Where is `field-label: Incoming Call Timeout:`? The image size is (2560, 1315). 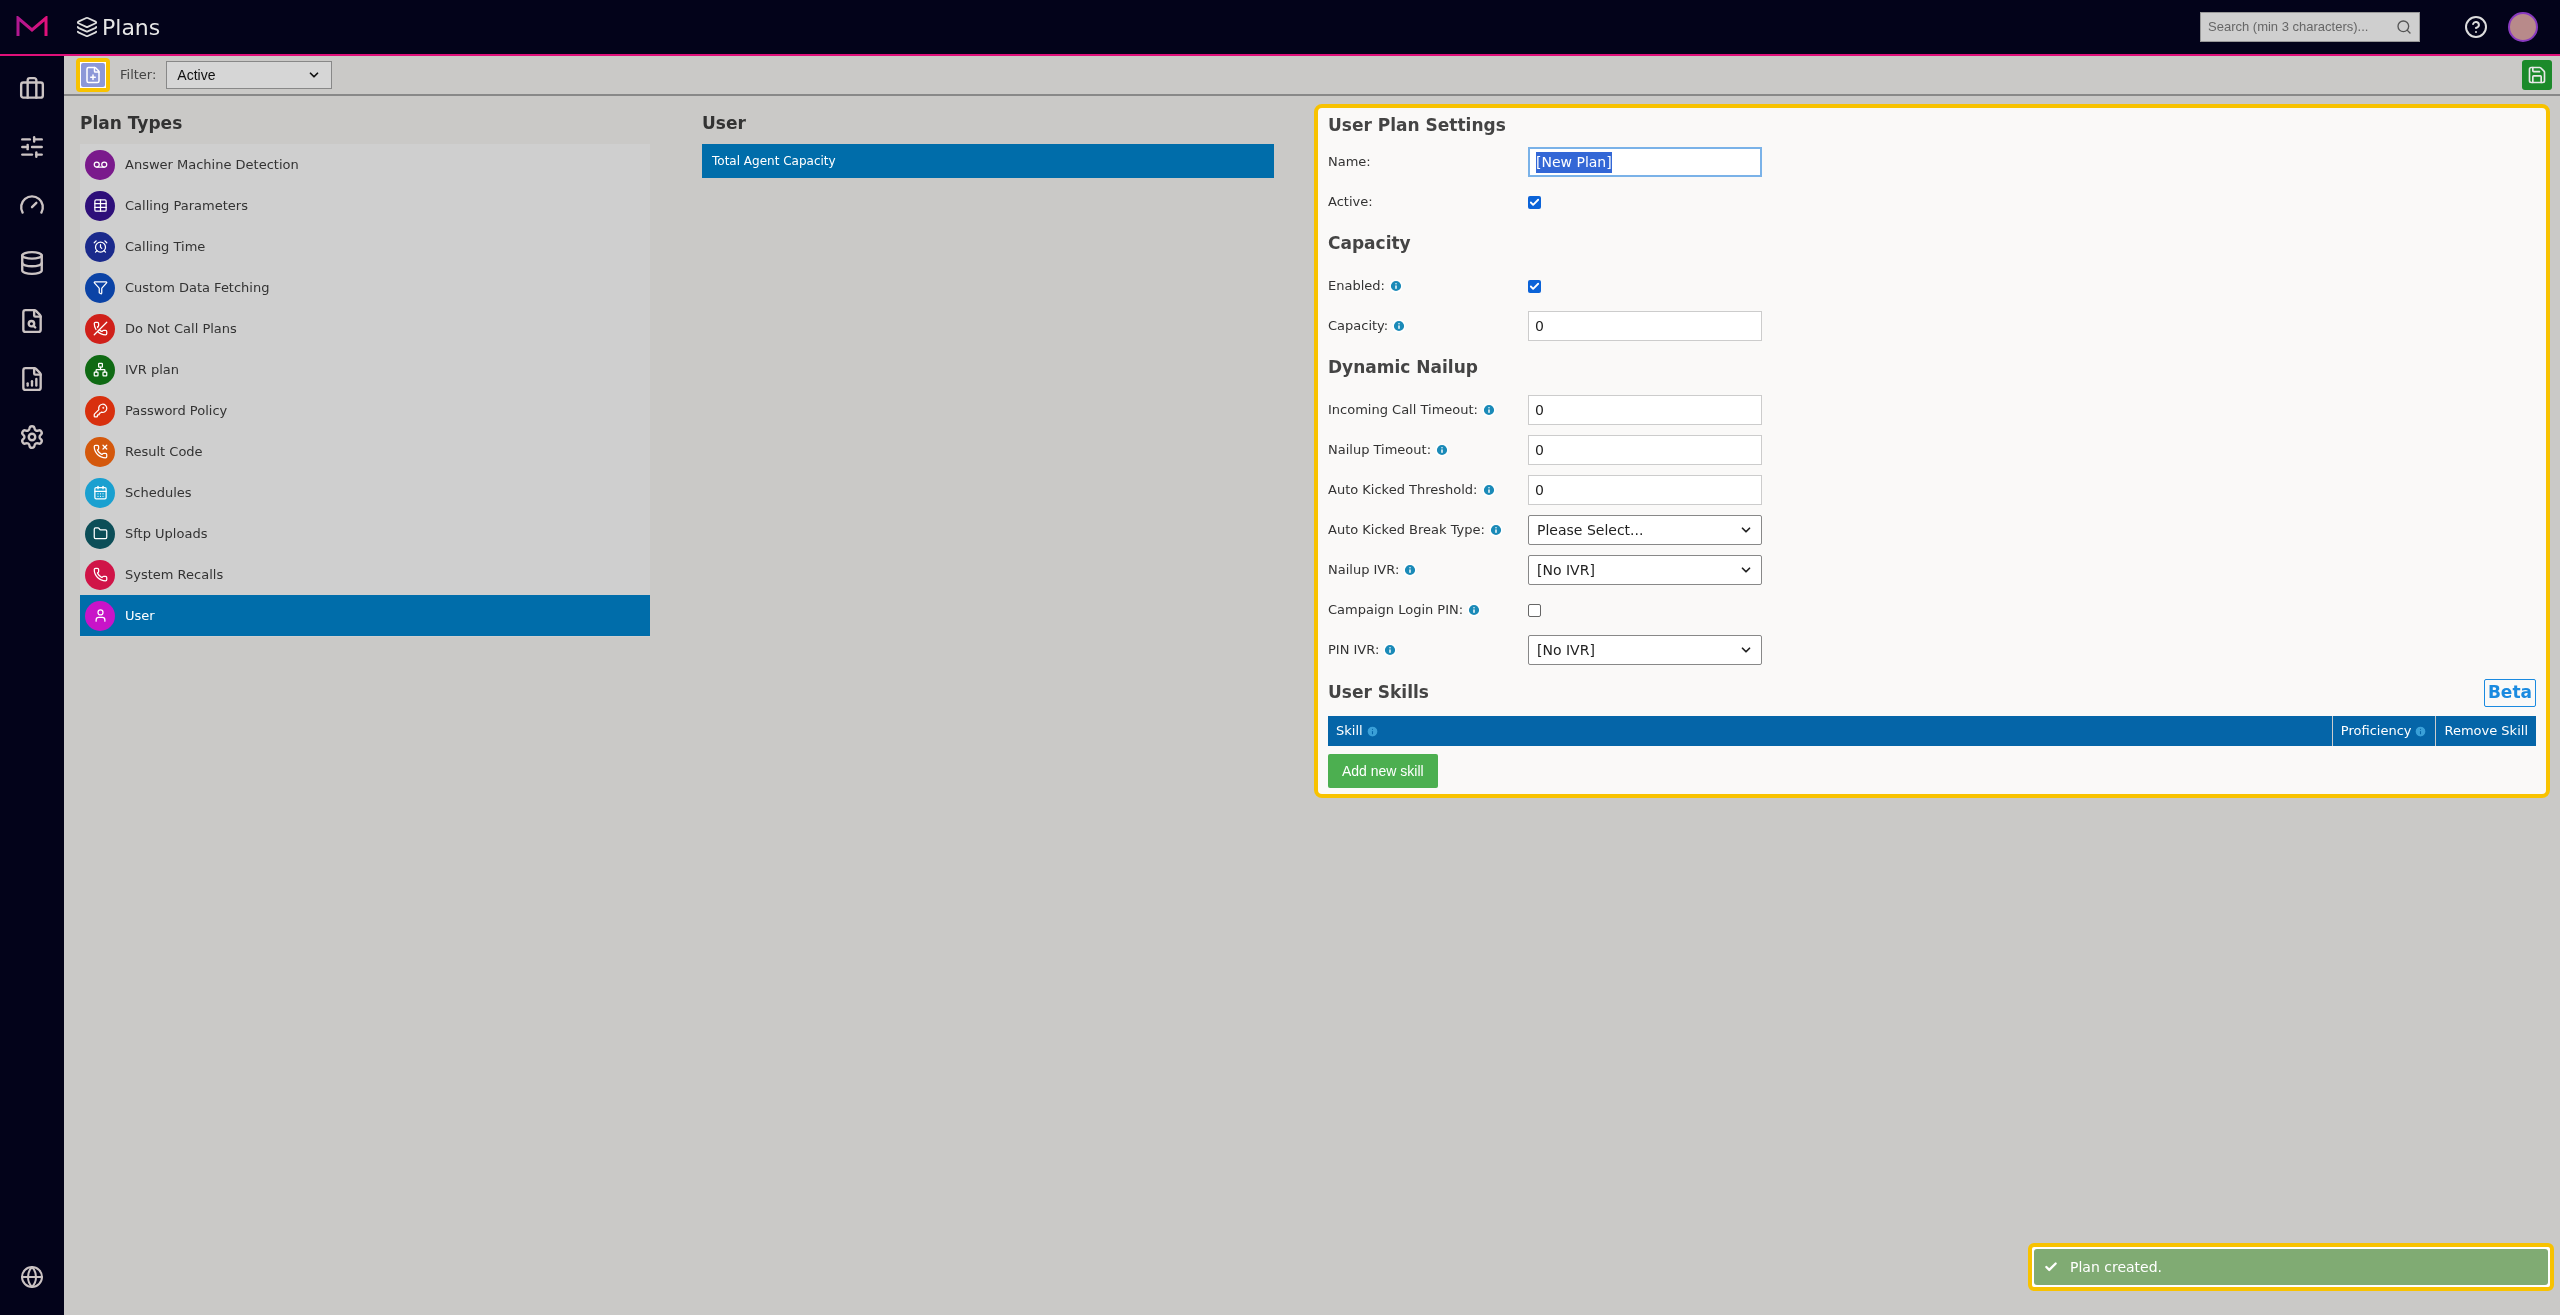 field-label: Incoming Call Timeout: is located at coordinates (1403, 410).